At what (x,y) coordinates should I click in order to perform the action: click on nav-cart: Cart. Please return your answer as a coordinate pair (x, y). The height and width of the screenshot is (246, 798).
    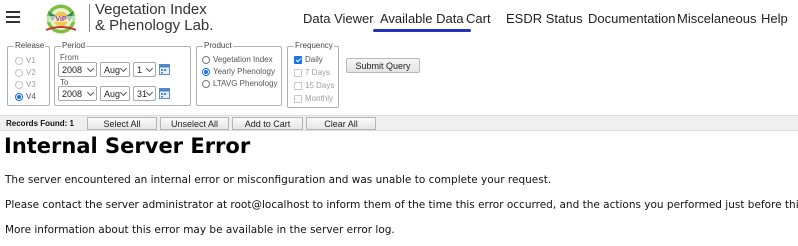
    Looking at the image, I should click on (478, 18).